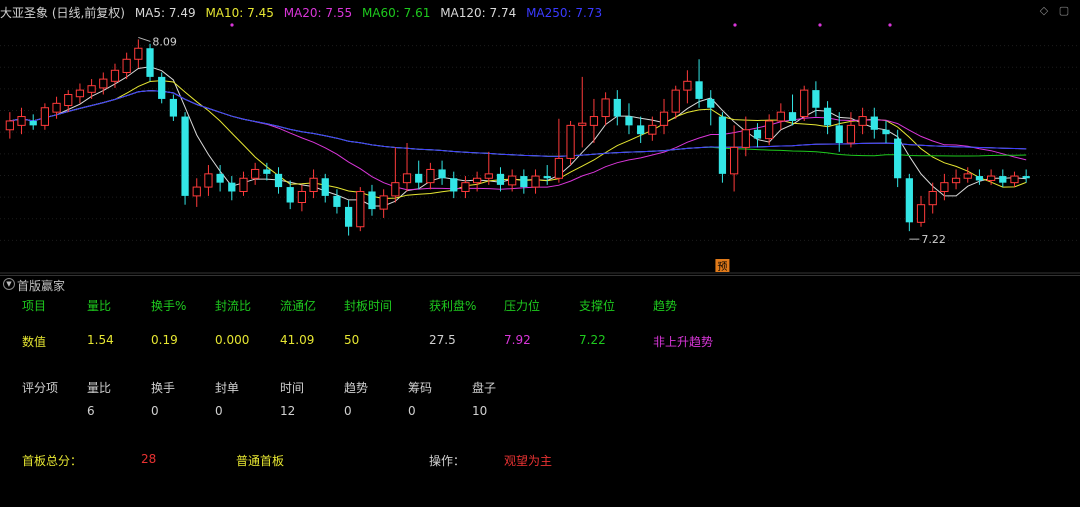 This screenshot has width=1080, height=507. What do you see at coordinates (297, 340) in the screenshot?
I see `value-liutong: 41.09` at bounding box center [297, 340].